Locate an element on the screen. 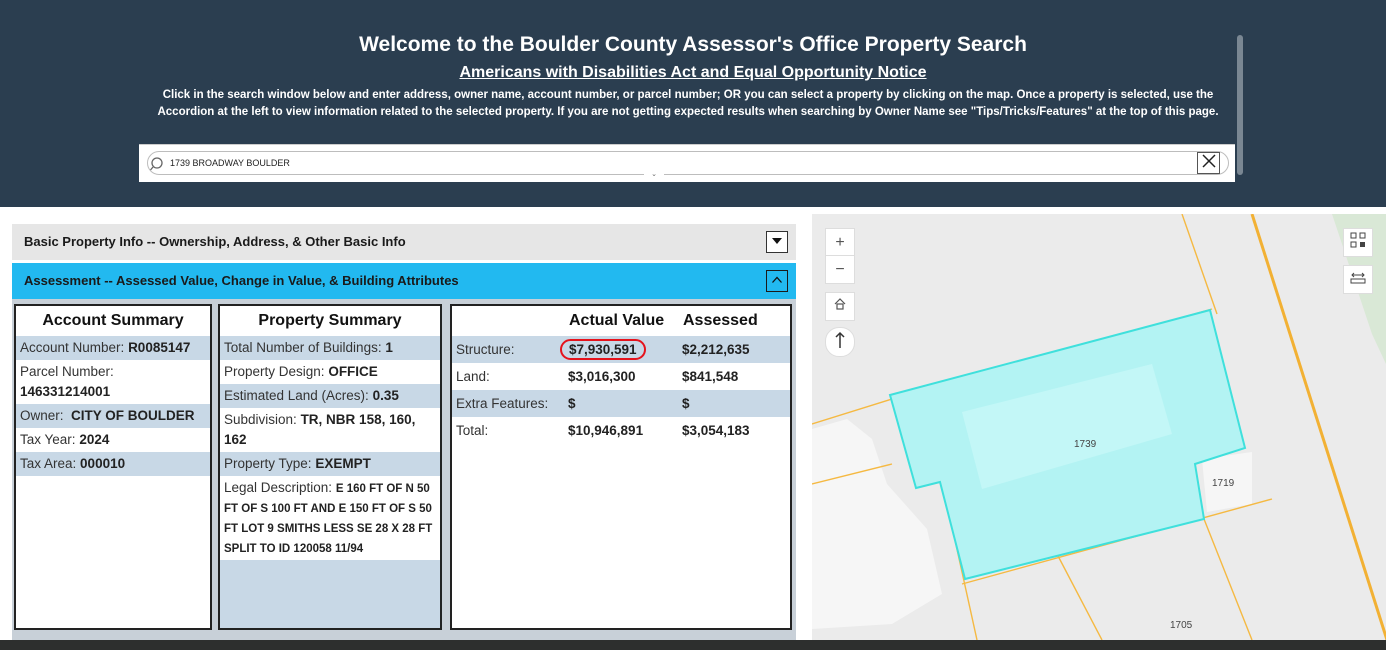 Image resolution: width=1386 pixels, height=650 pixels. card-title: Property Summary is located at coordinates (330, 321).